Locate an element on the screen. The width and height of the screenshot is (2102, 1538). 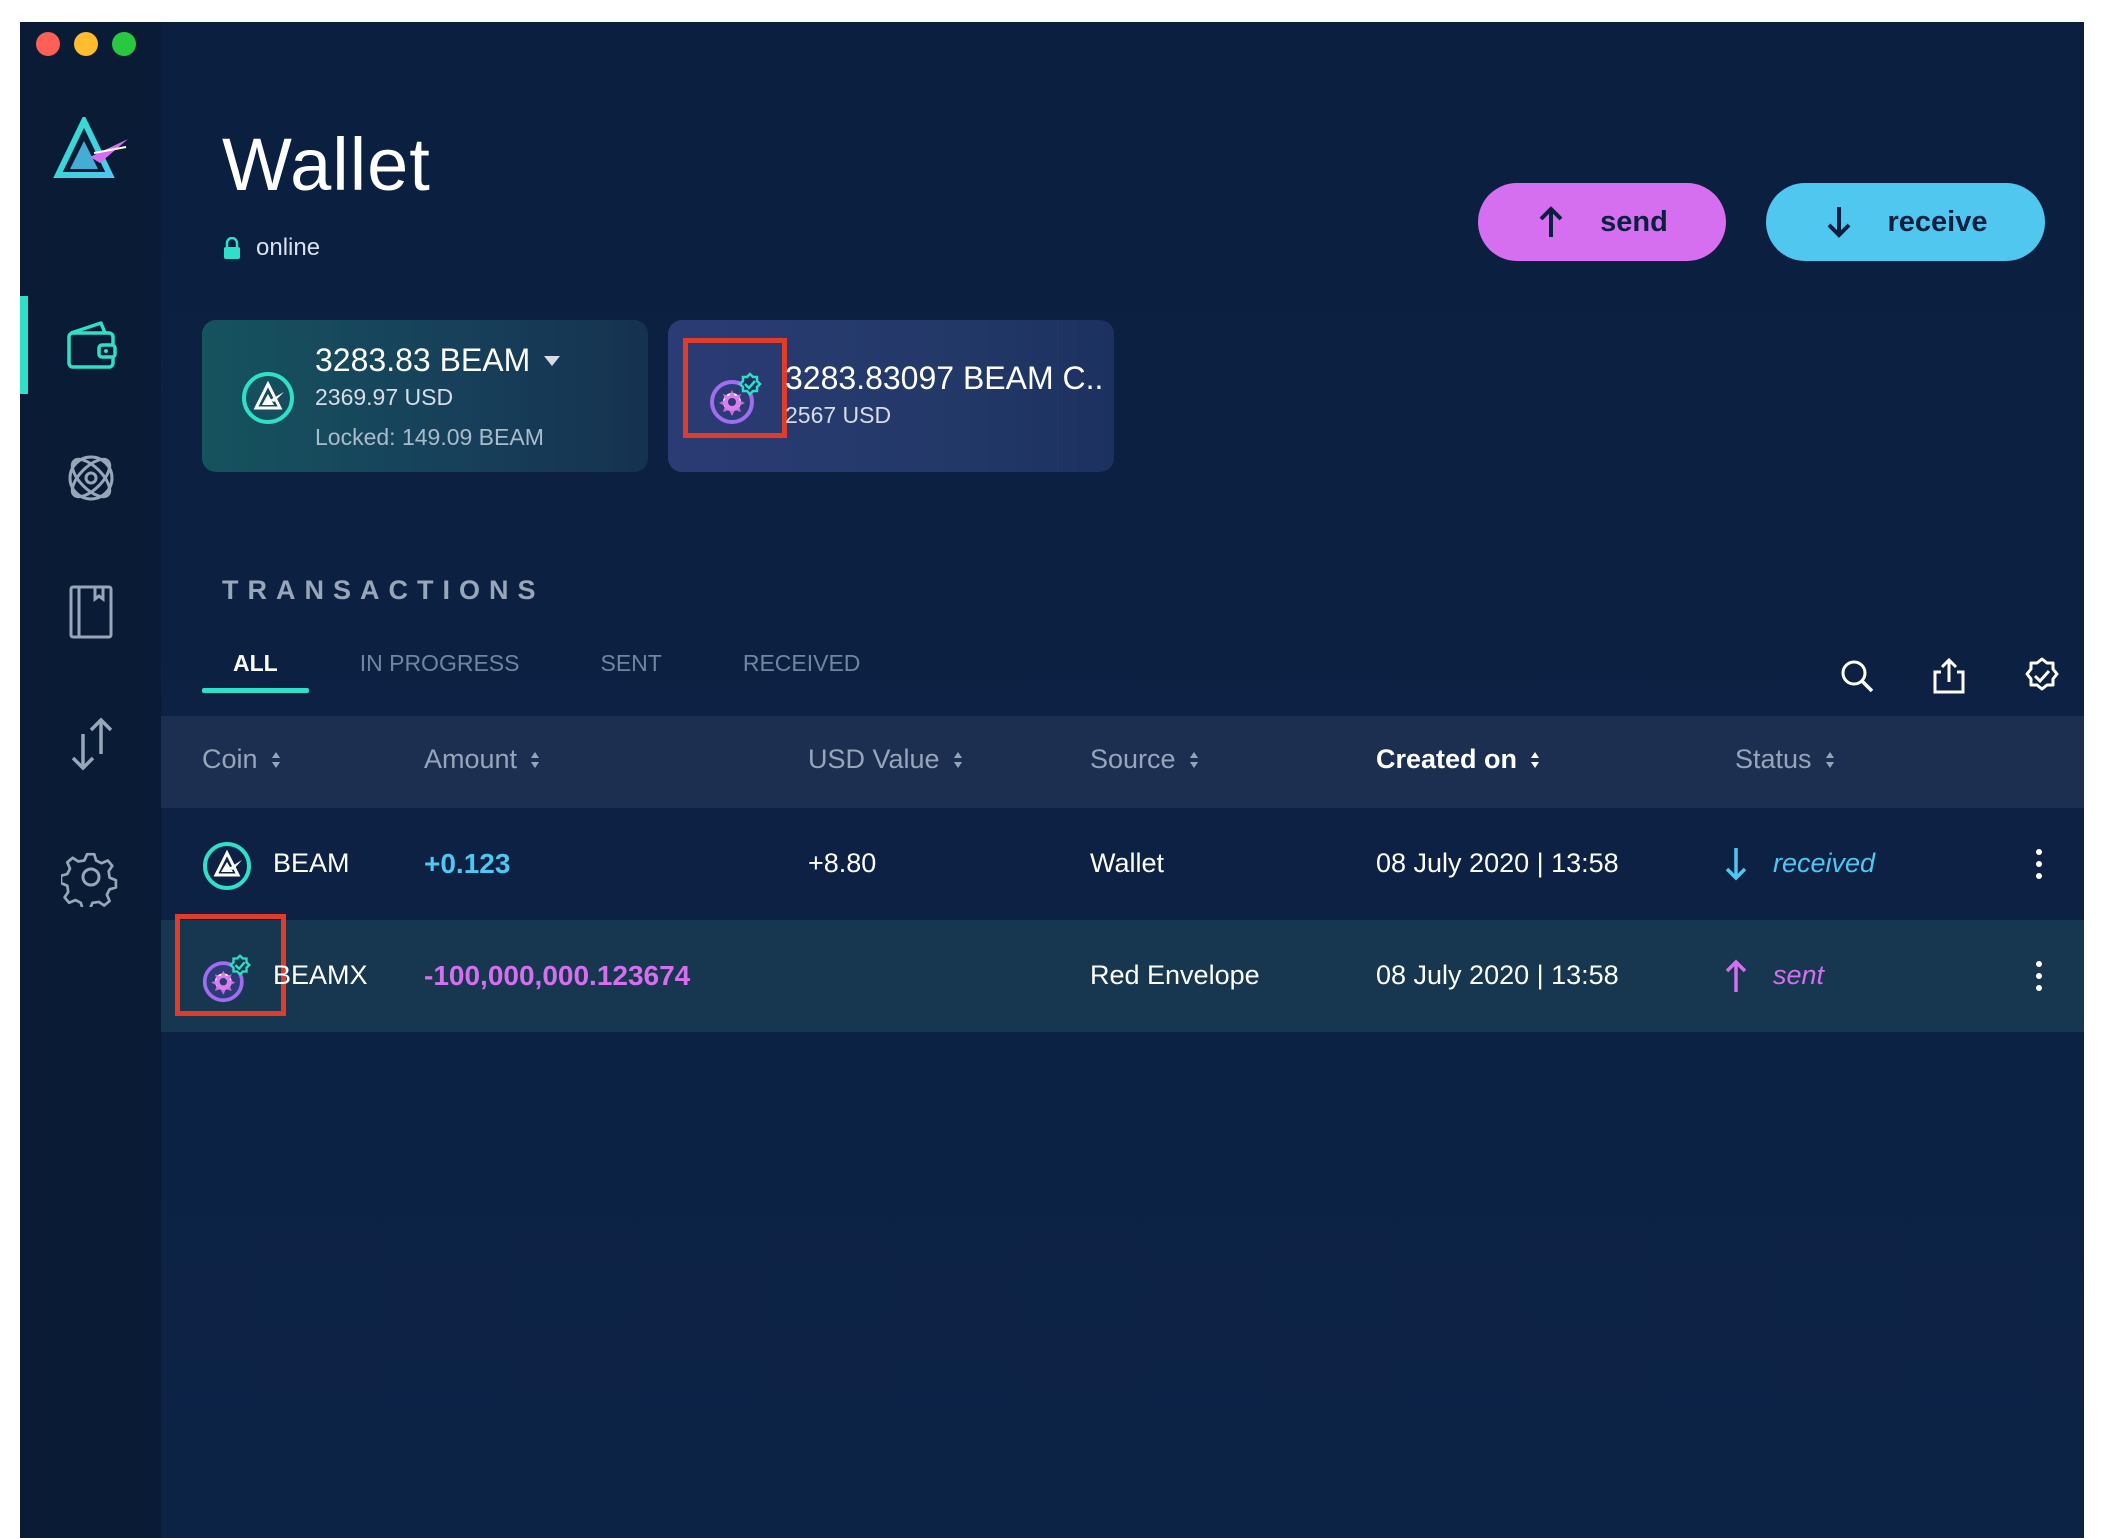
beam-amount: 3283.83 BEAM is located at coordinates (423, 360).